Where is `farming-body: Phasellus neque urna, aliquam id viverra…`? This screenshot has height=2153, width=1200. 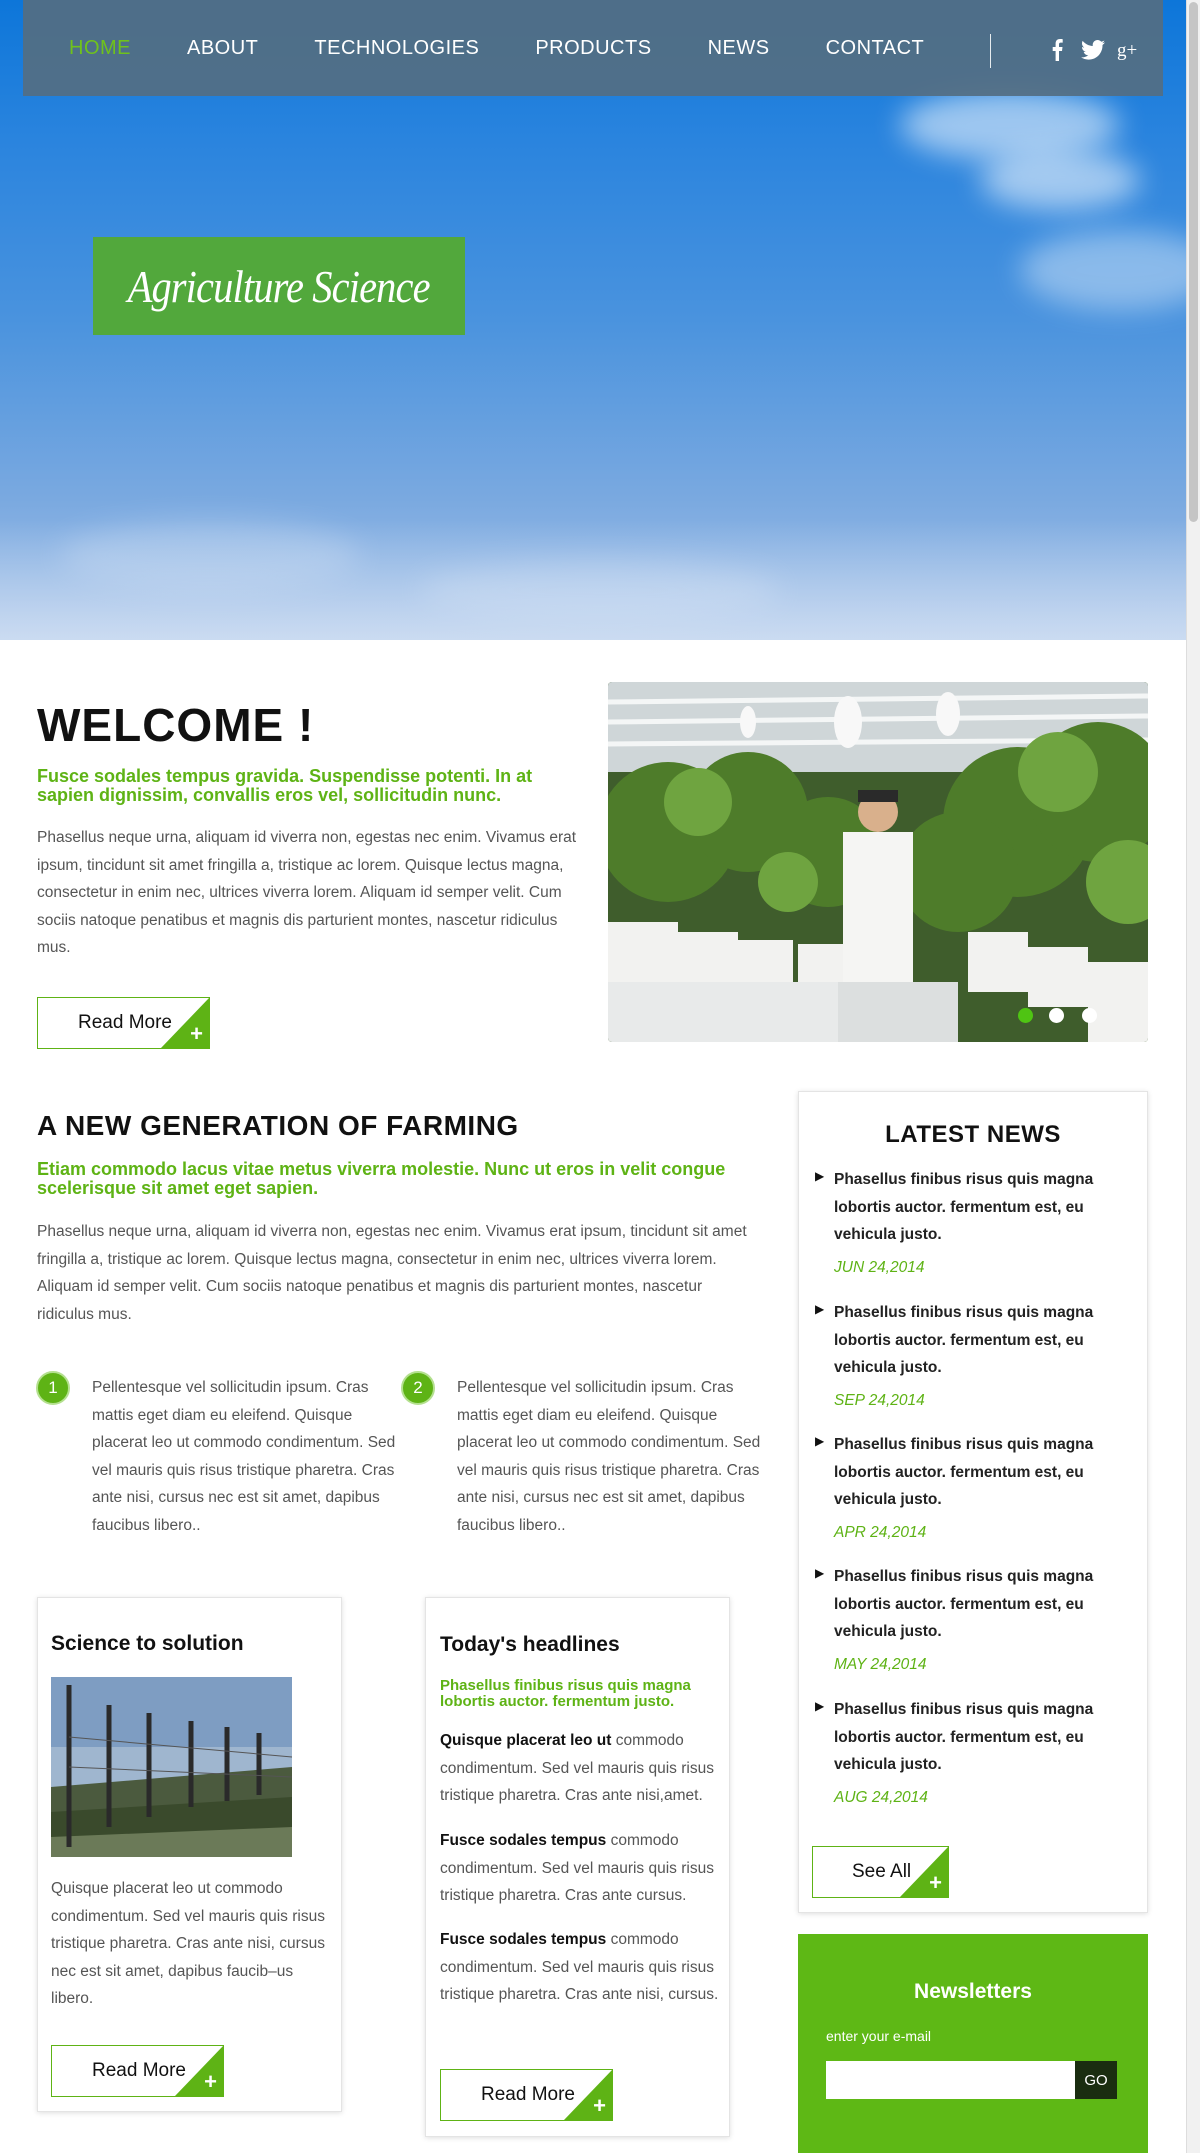
farming-body: Phasellus neque urna, aliquam id viverra… is located at coordinates (392, 1273).